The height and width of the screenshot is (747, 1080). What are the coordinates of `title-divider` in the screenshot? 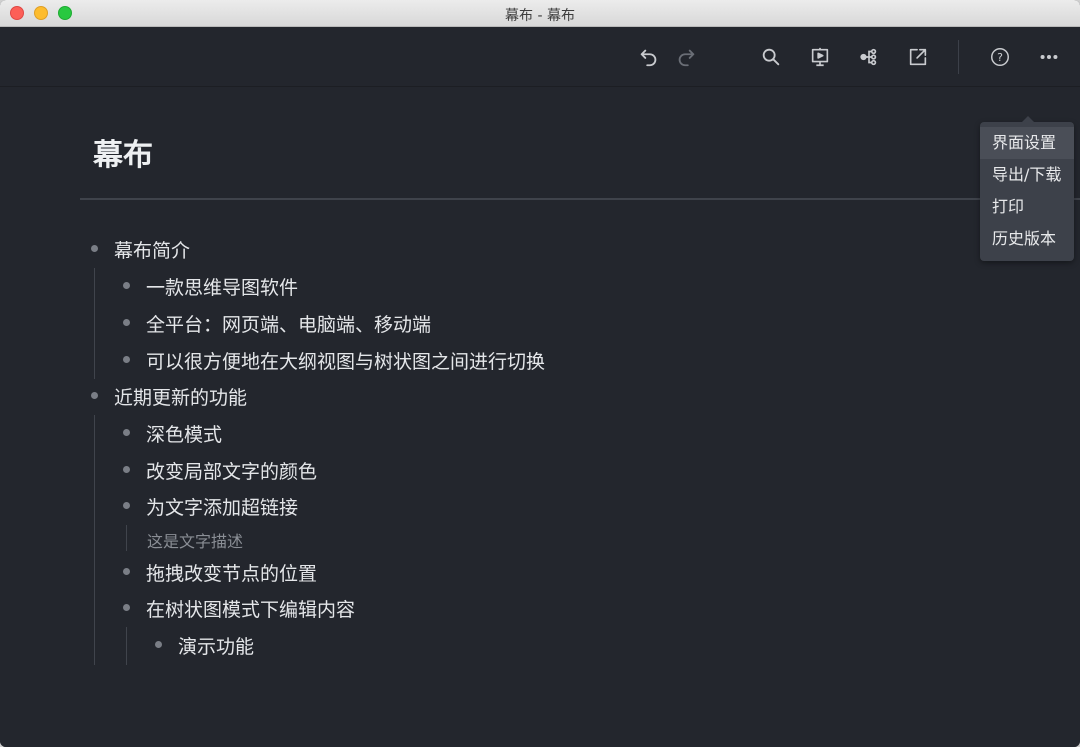 It's located at (580, 199).